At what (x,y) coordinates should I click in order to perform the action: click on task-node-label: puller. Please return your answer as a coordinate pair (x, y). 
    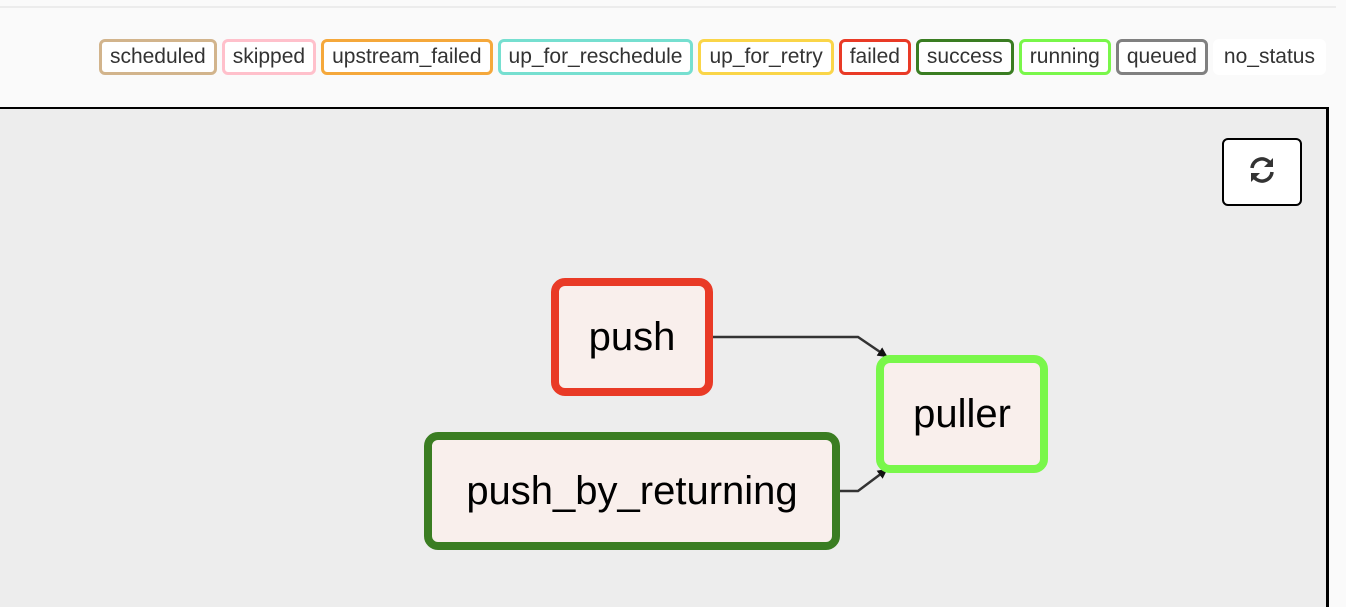
    Looking at the image, I should click on (962, 413).